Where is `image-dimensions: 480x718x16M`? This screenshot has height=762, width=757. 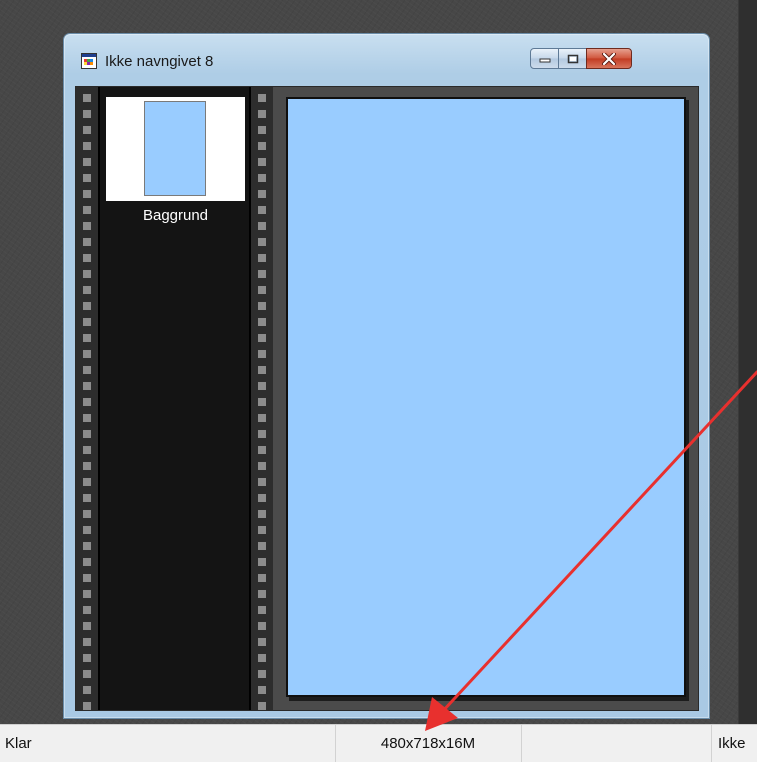 image-dimensions: 480x718x16M is located at coordinates (428, 743).